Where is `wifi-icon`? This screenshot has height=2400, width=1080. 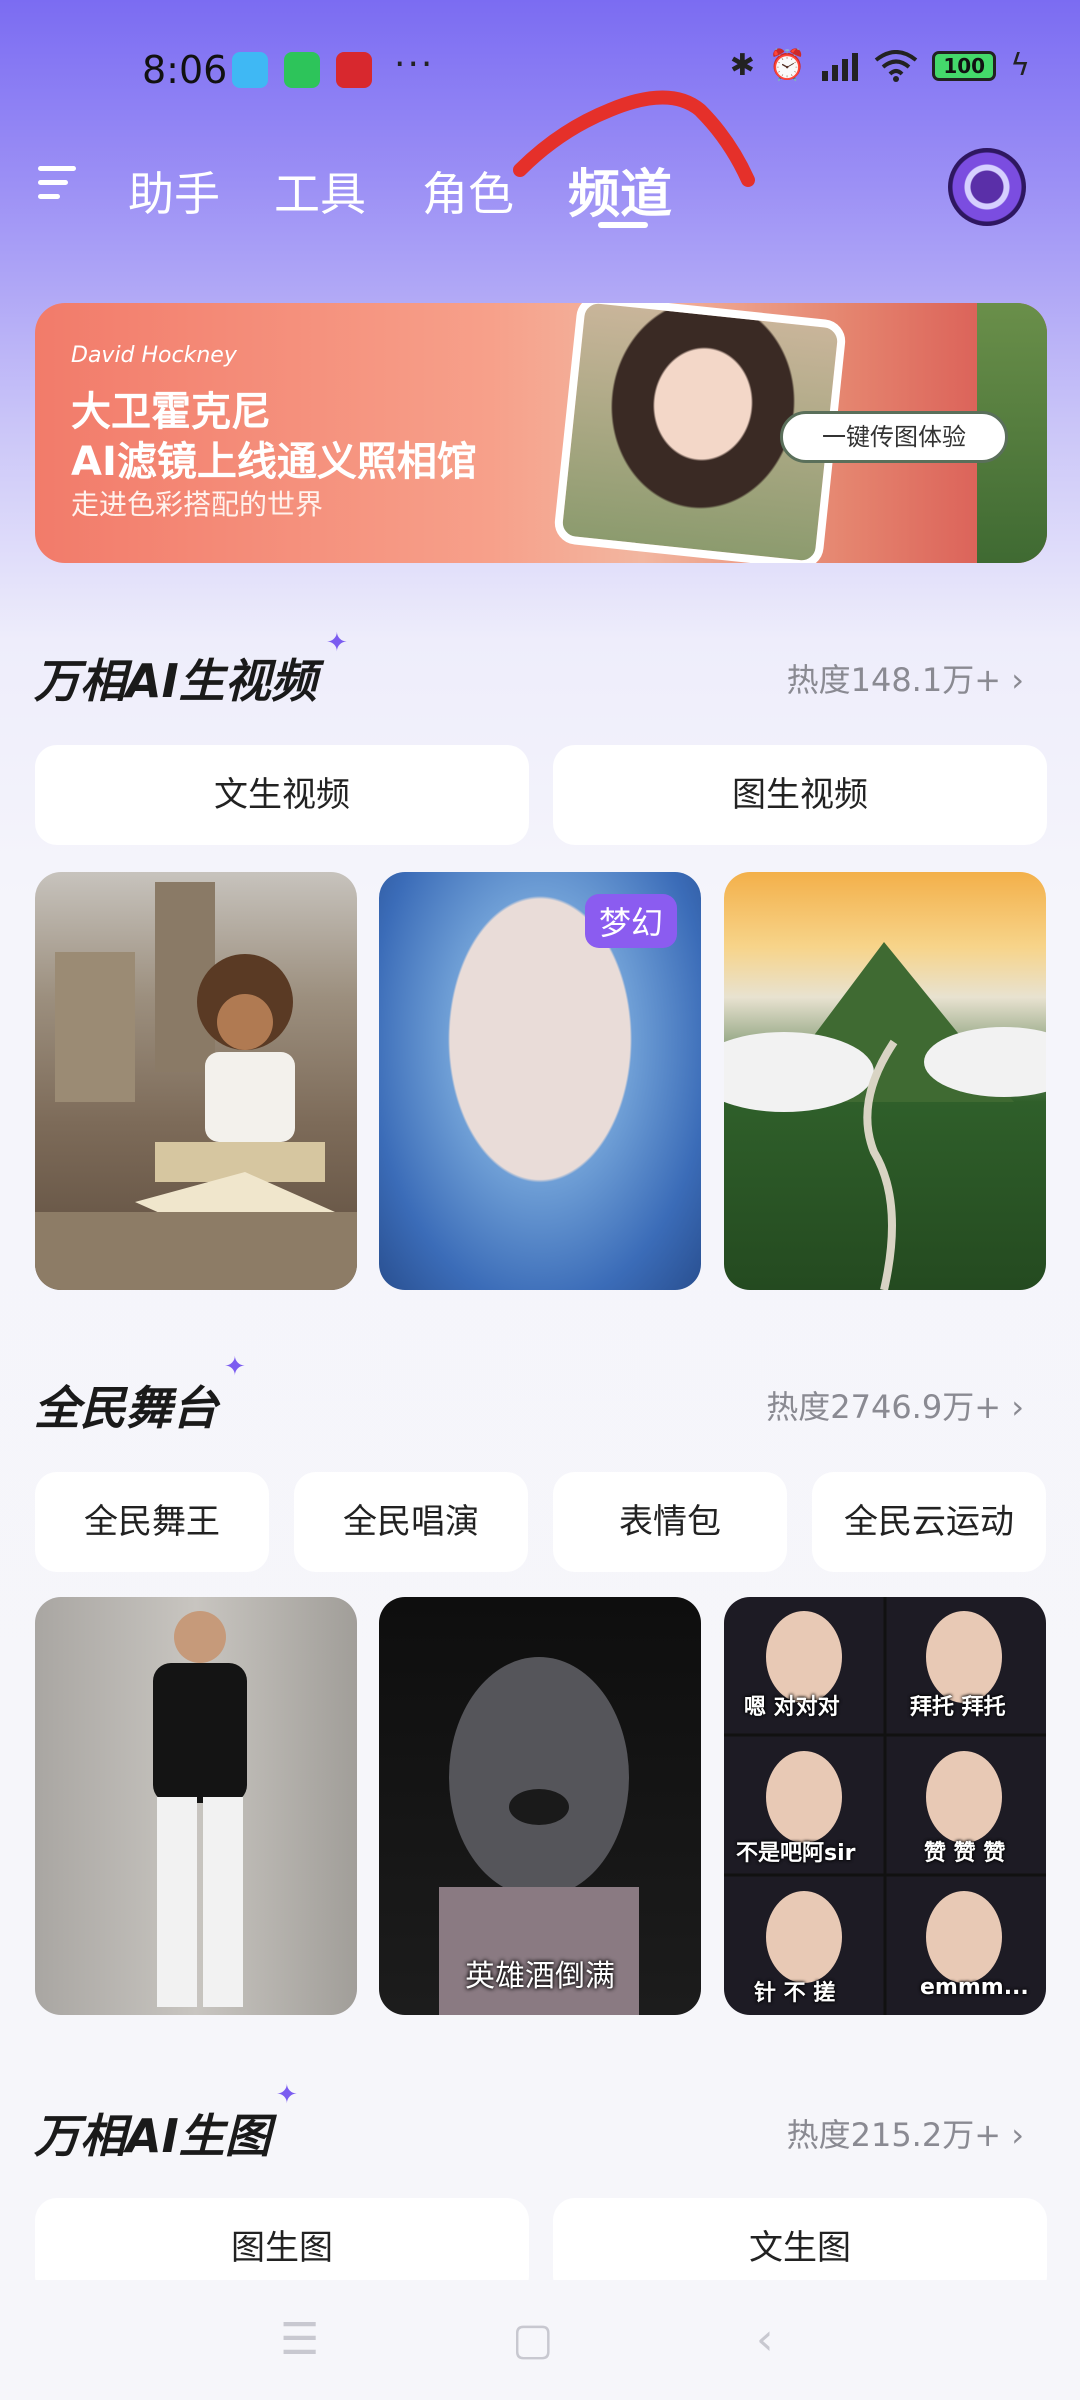
wifi-icon is located at coordinates (896, 65).